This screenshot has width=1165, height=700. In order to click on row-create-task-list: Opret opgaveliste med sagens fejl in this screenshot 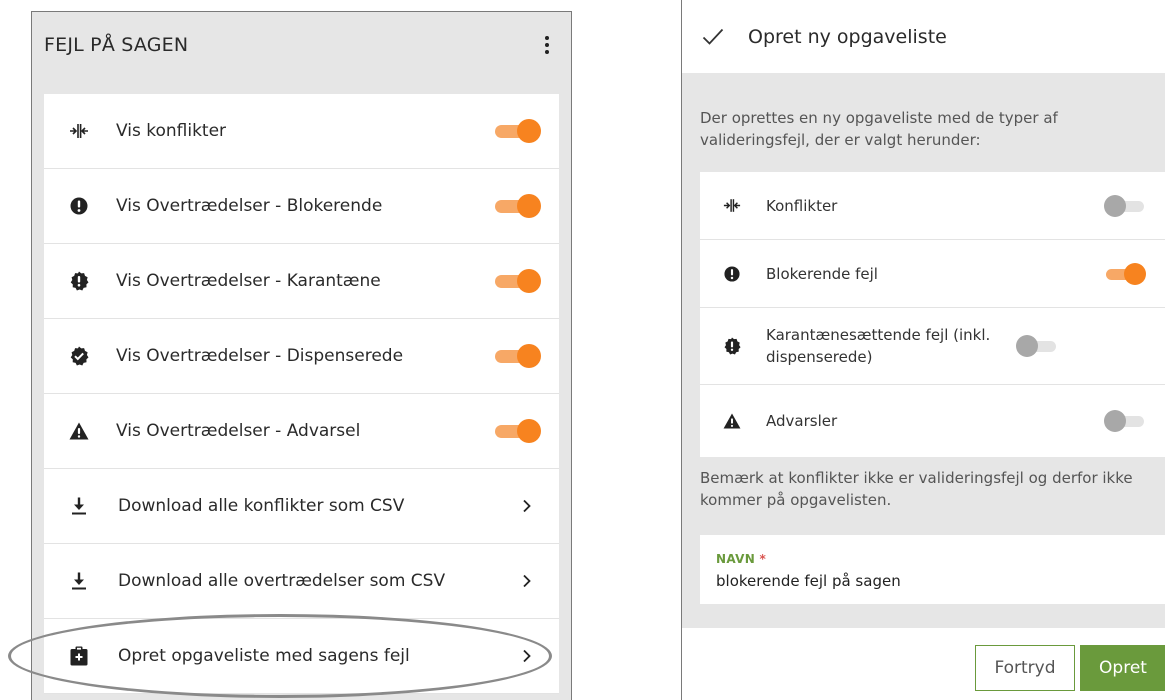, I will do `click(301, 656)`.